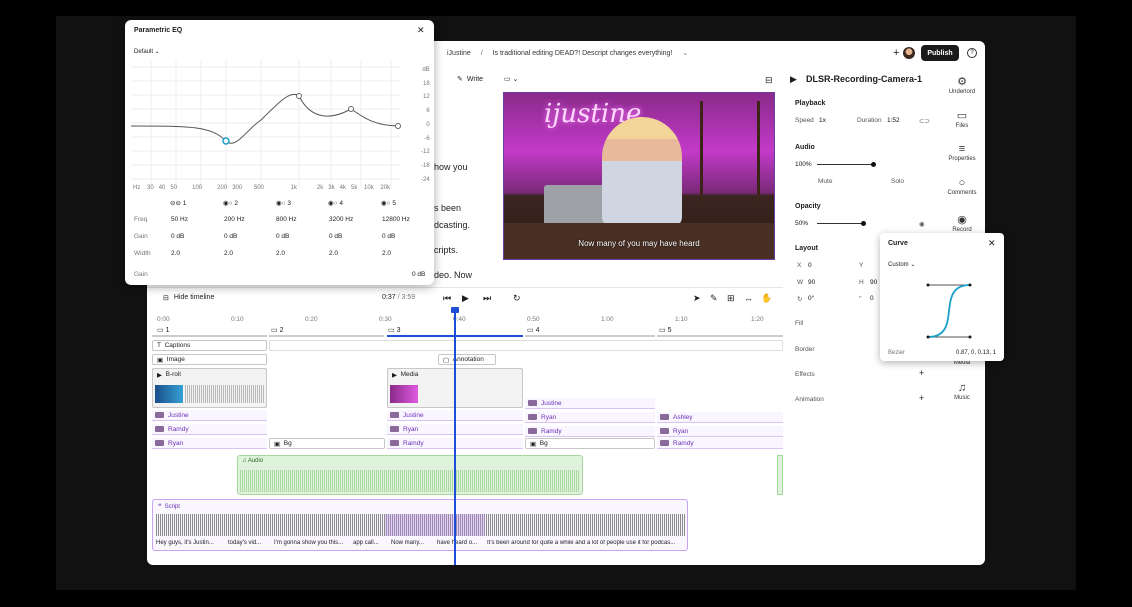 Image resolution: width=1132 pixels, height=607 pixels. I want to click on band-toggle: ◉○ 2, so click(230, 203).